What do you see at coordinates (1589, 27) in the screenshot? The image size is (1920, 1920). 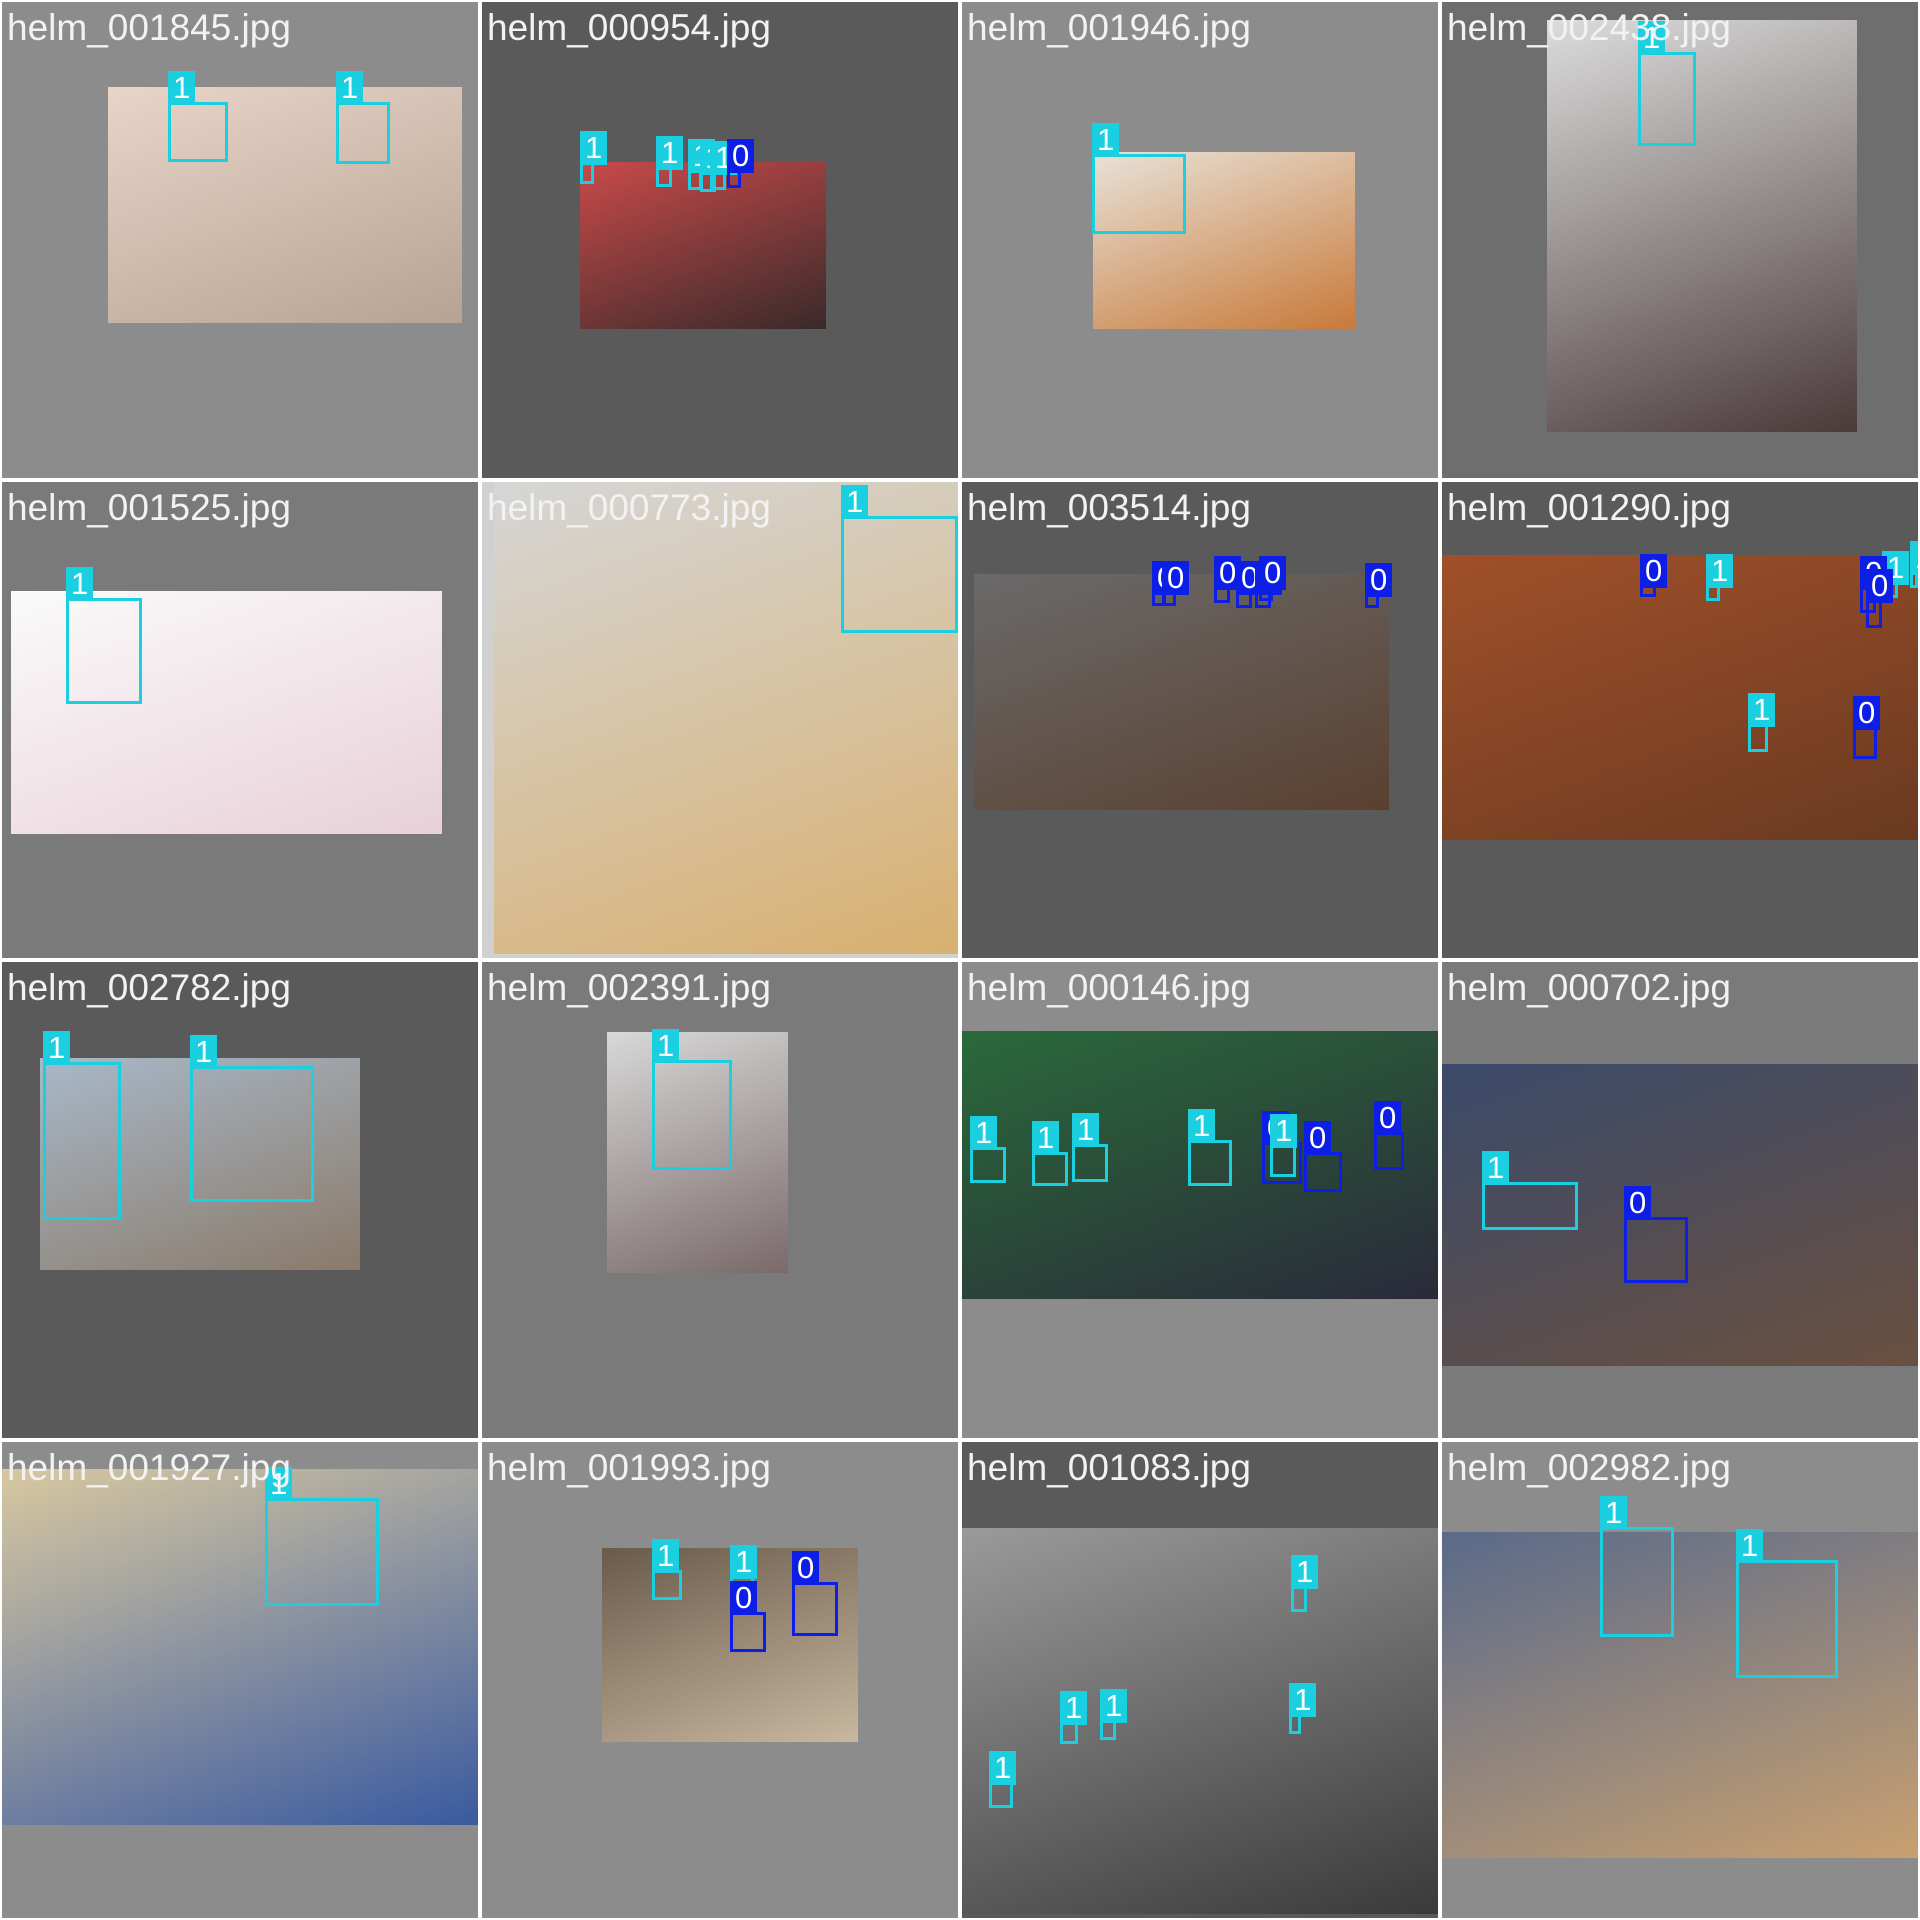 I see `image-filename: helm_002438.jpg` at bounding box center [1589, 27].